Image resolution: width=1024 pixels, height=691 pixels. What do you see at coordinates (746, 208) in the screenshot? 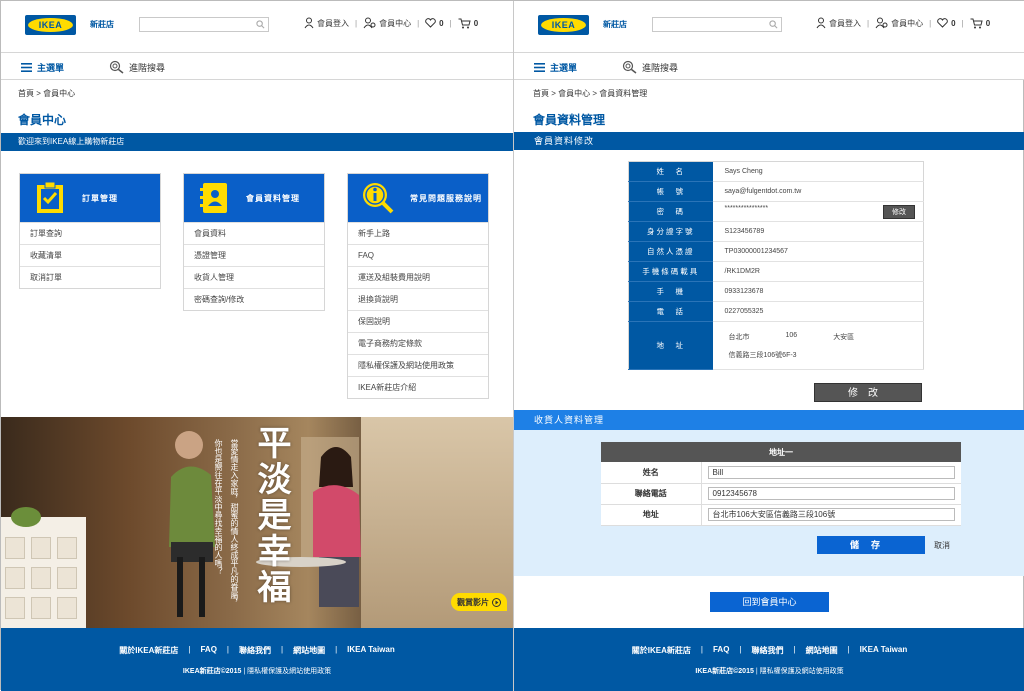
I see `password-value: ****************` at bounding box center [746, 208].